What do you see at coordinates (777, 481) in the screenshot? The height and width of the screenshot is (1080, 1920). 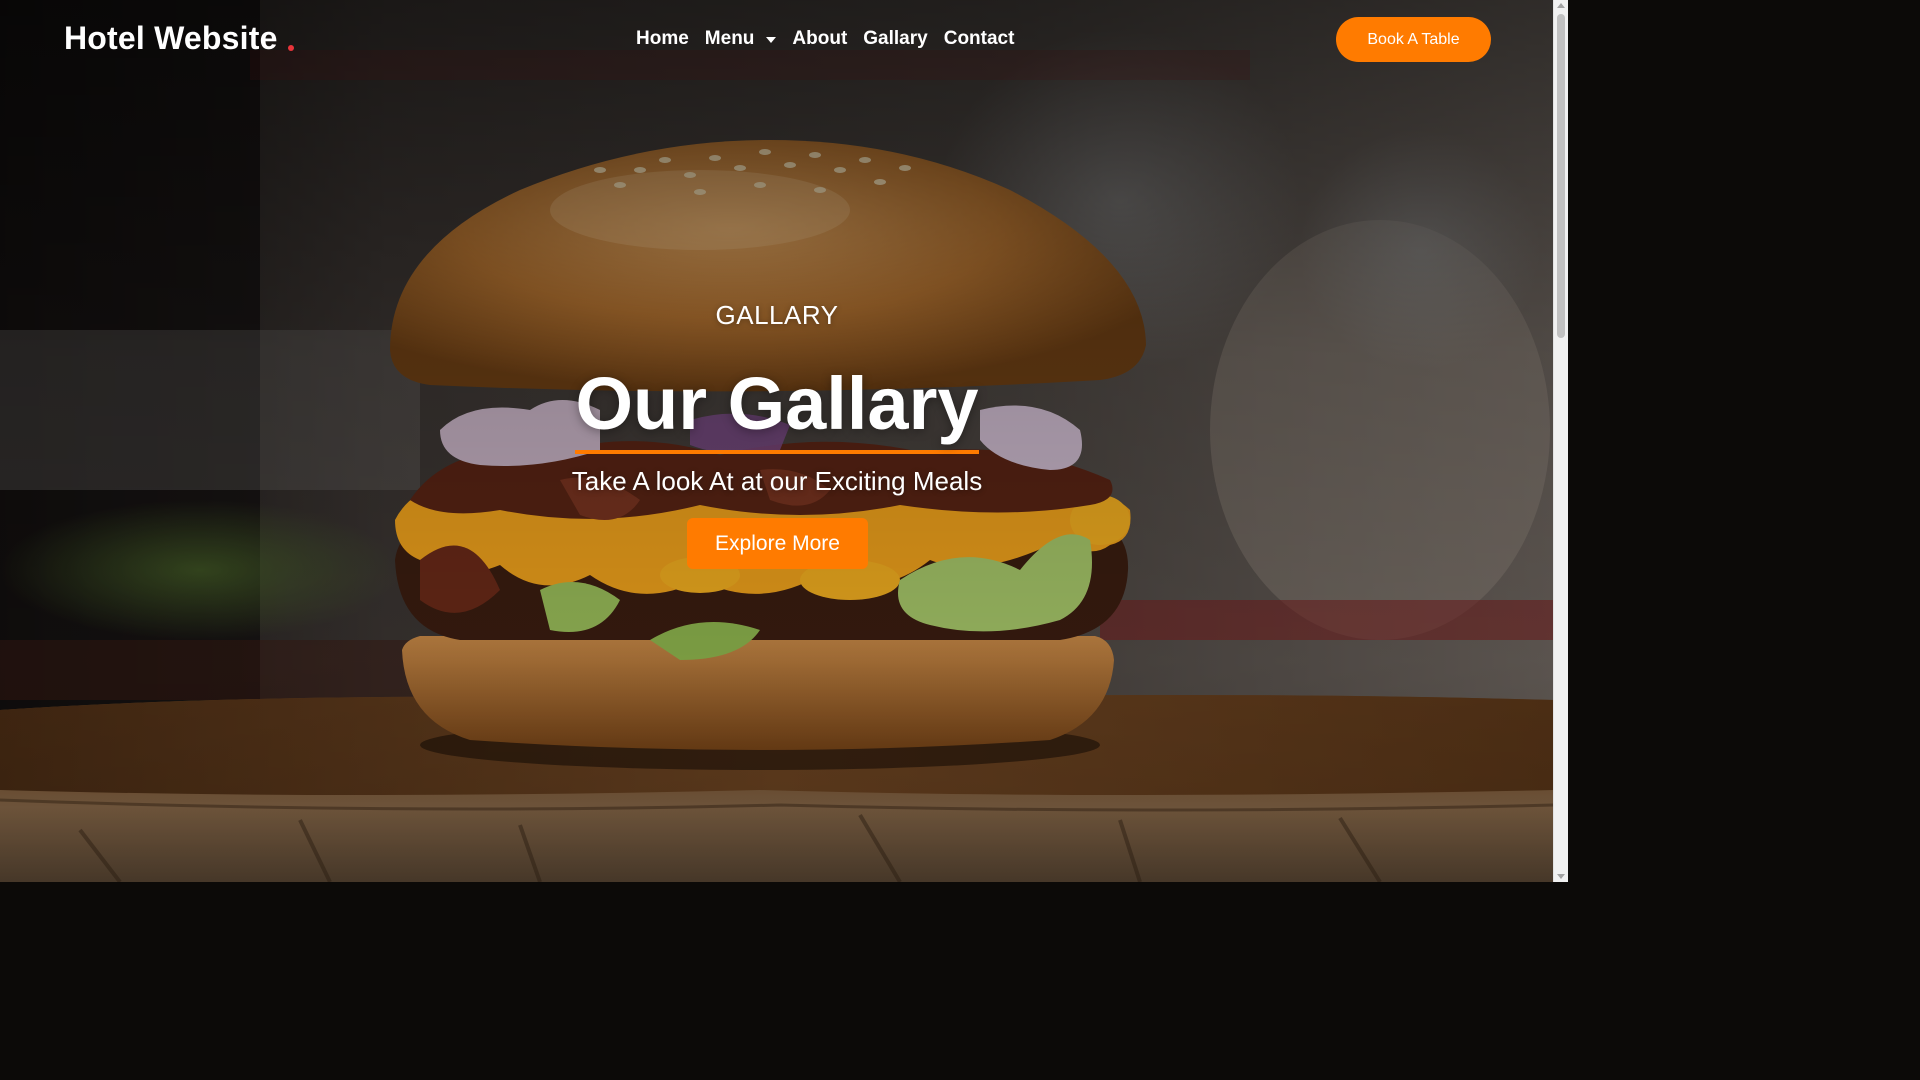 I see `hero-subheadline: Take A look At at our Exciting Meals` at bounding box center [777, 481].